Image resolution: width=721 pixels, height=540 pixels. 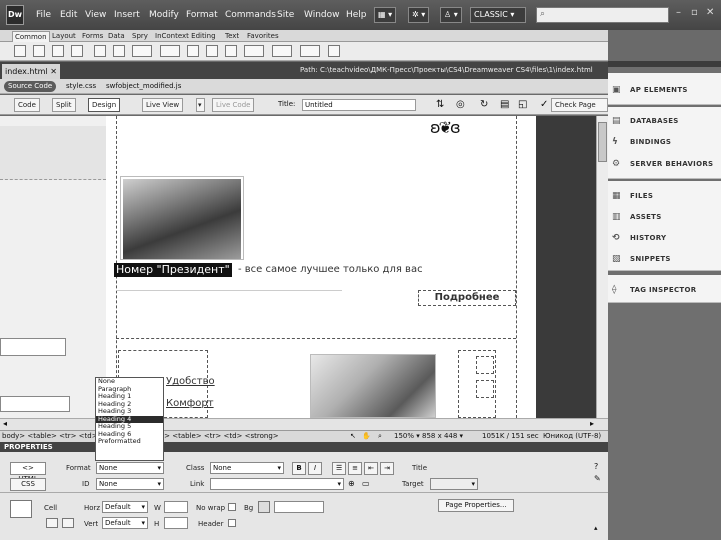 What do you see at coordinates (710, 12) in the screenshot?
I see `close-icon: ✕` at bounding box center [710, 12].